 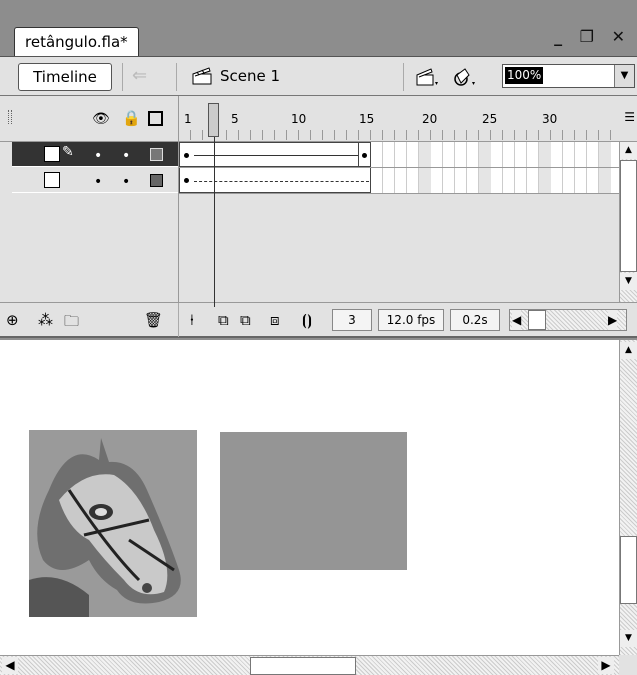 What do you see at coordinates (71, 323) in the screenshot?
I see `add-folder-icon: 🗀` at bounding box center [71, 323].